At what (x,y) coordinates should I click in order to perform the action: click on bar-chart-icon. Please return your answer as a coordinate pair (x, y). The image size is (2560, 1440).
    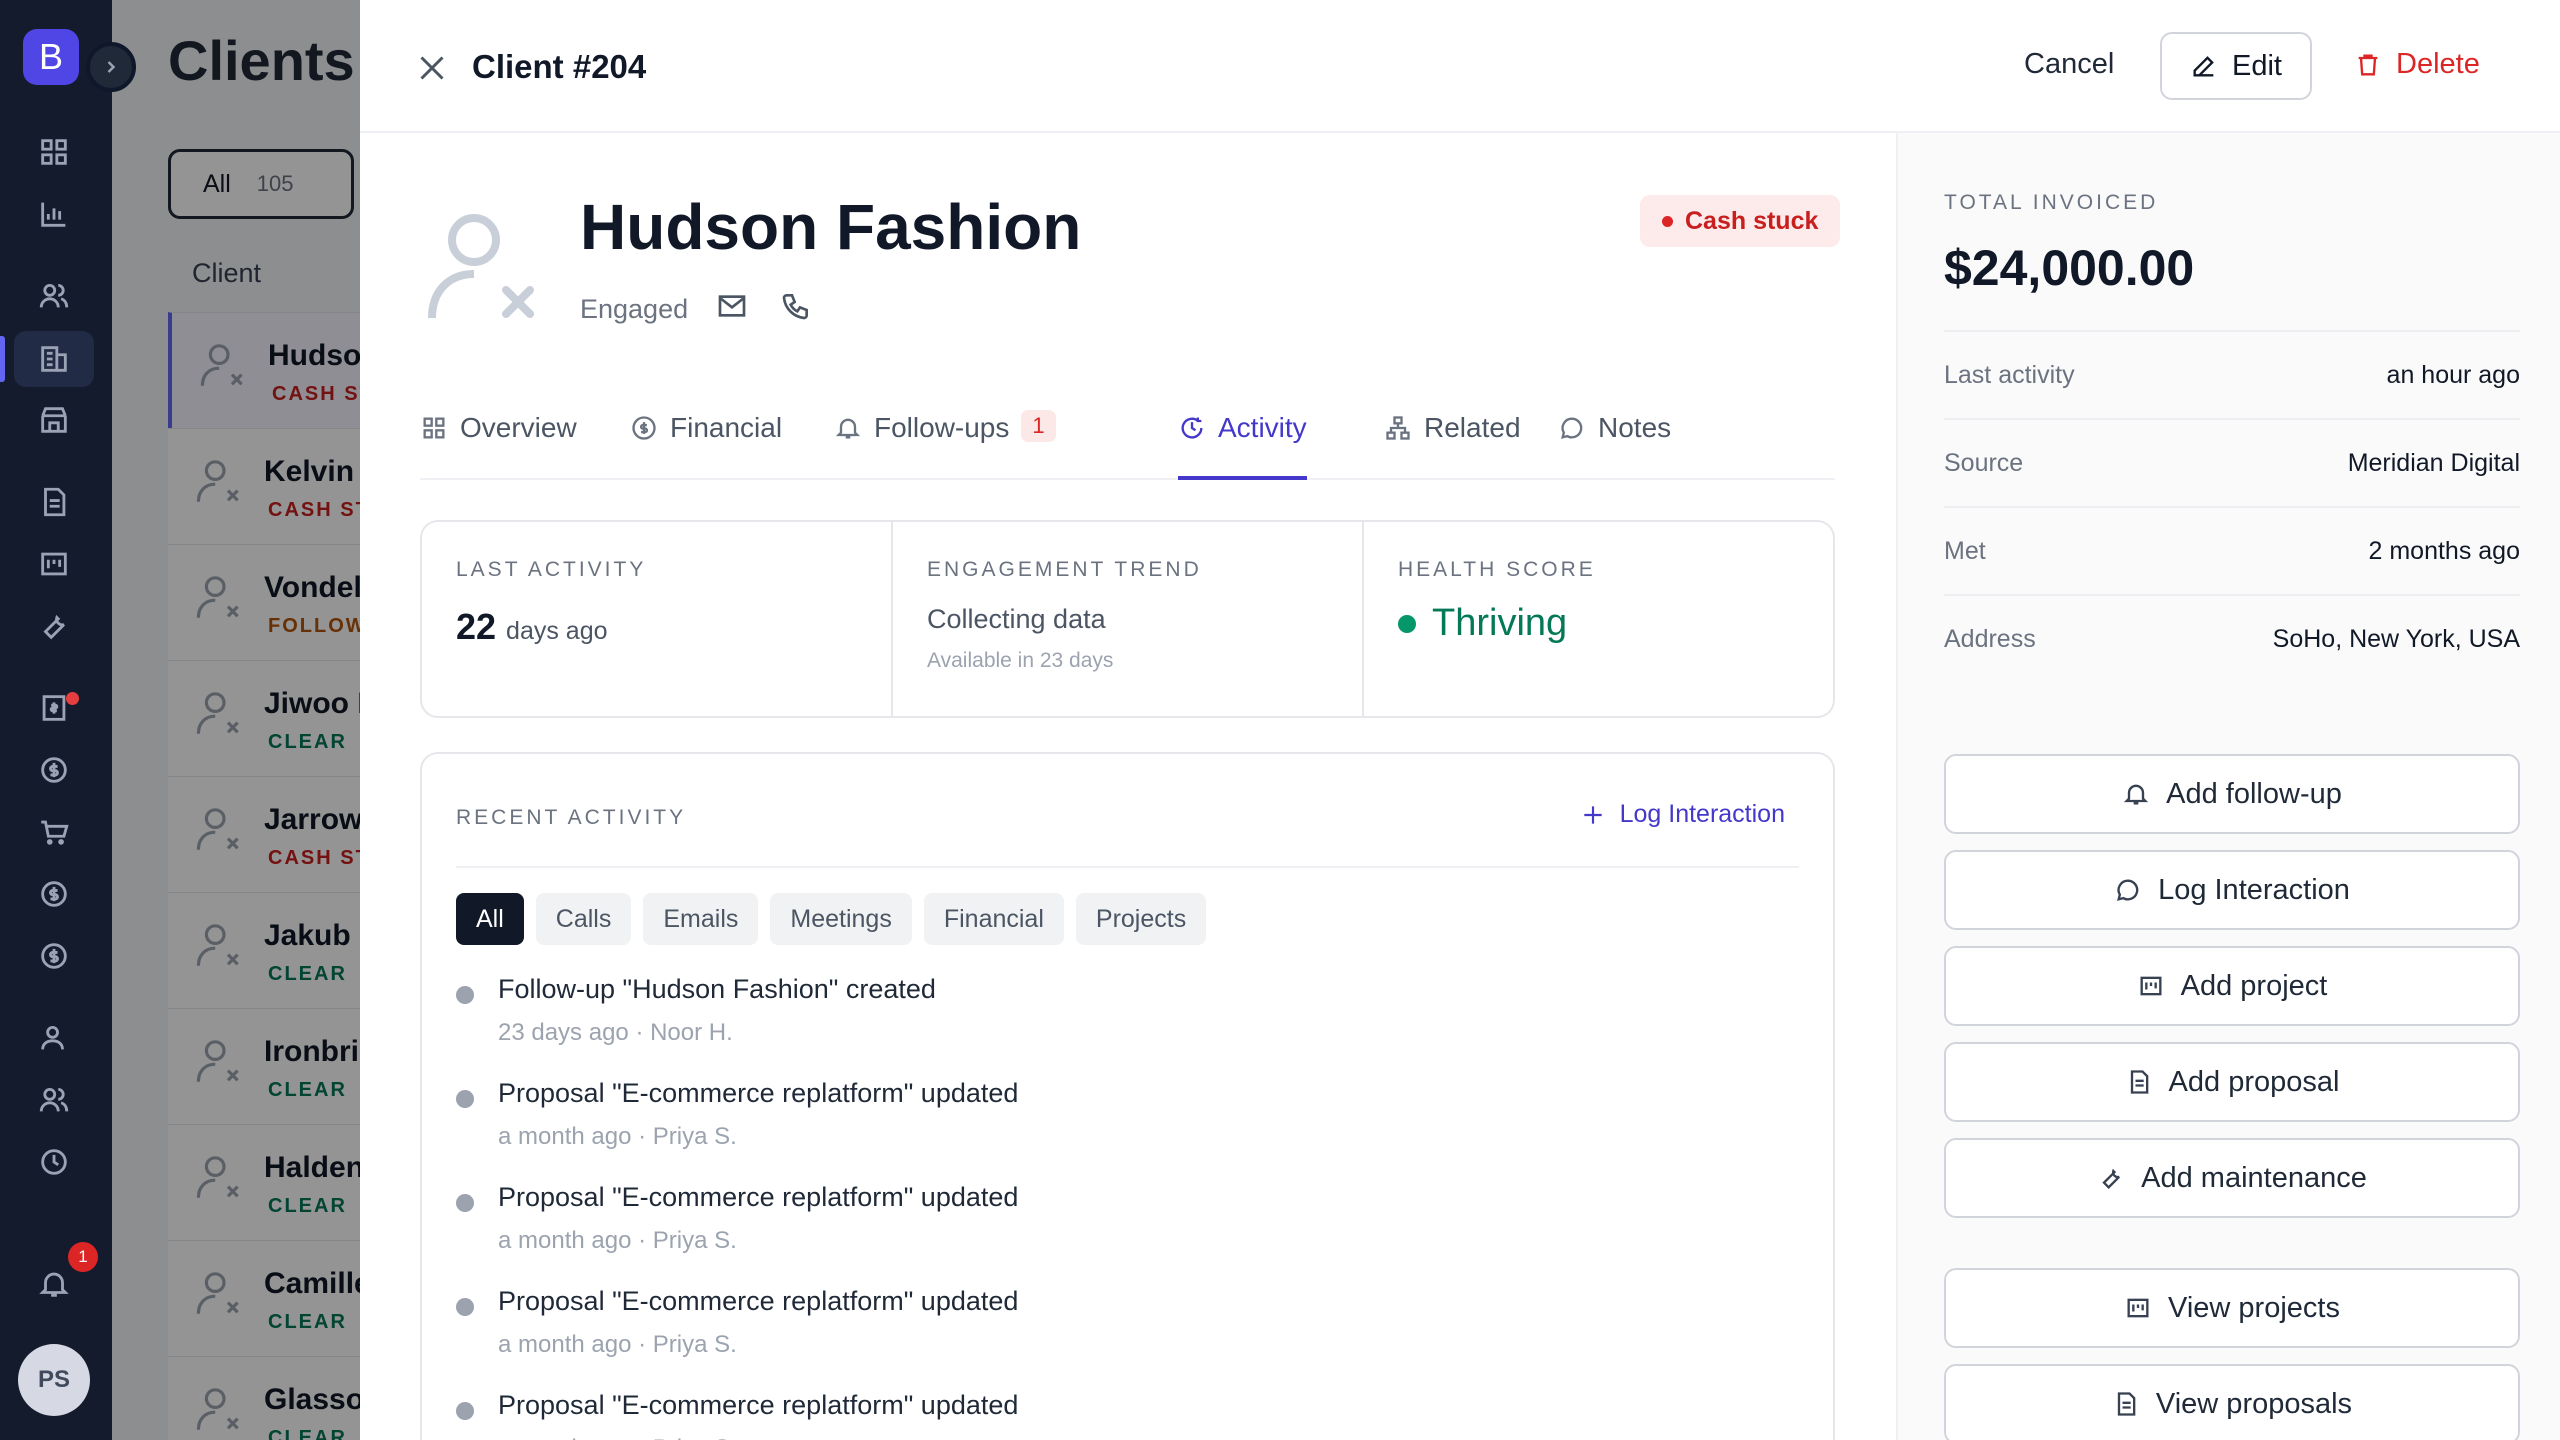
    Looking at the image, I should click on (53, 214).